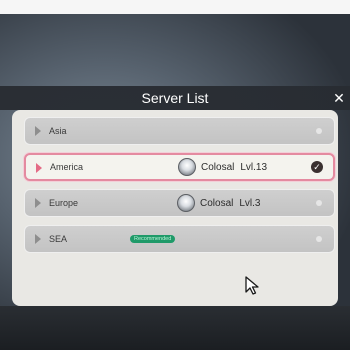 The width and height of the screenshot is (350, 350). I want to click on top-strip, so click(175, 7).